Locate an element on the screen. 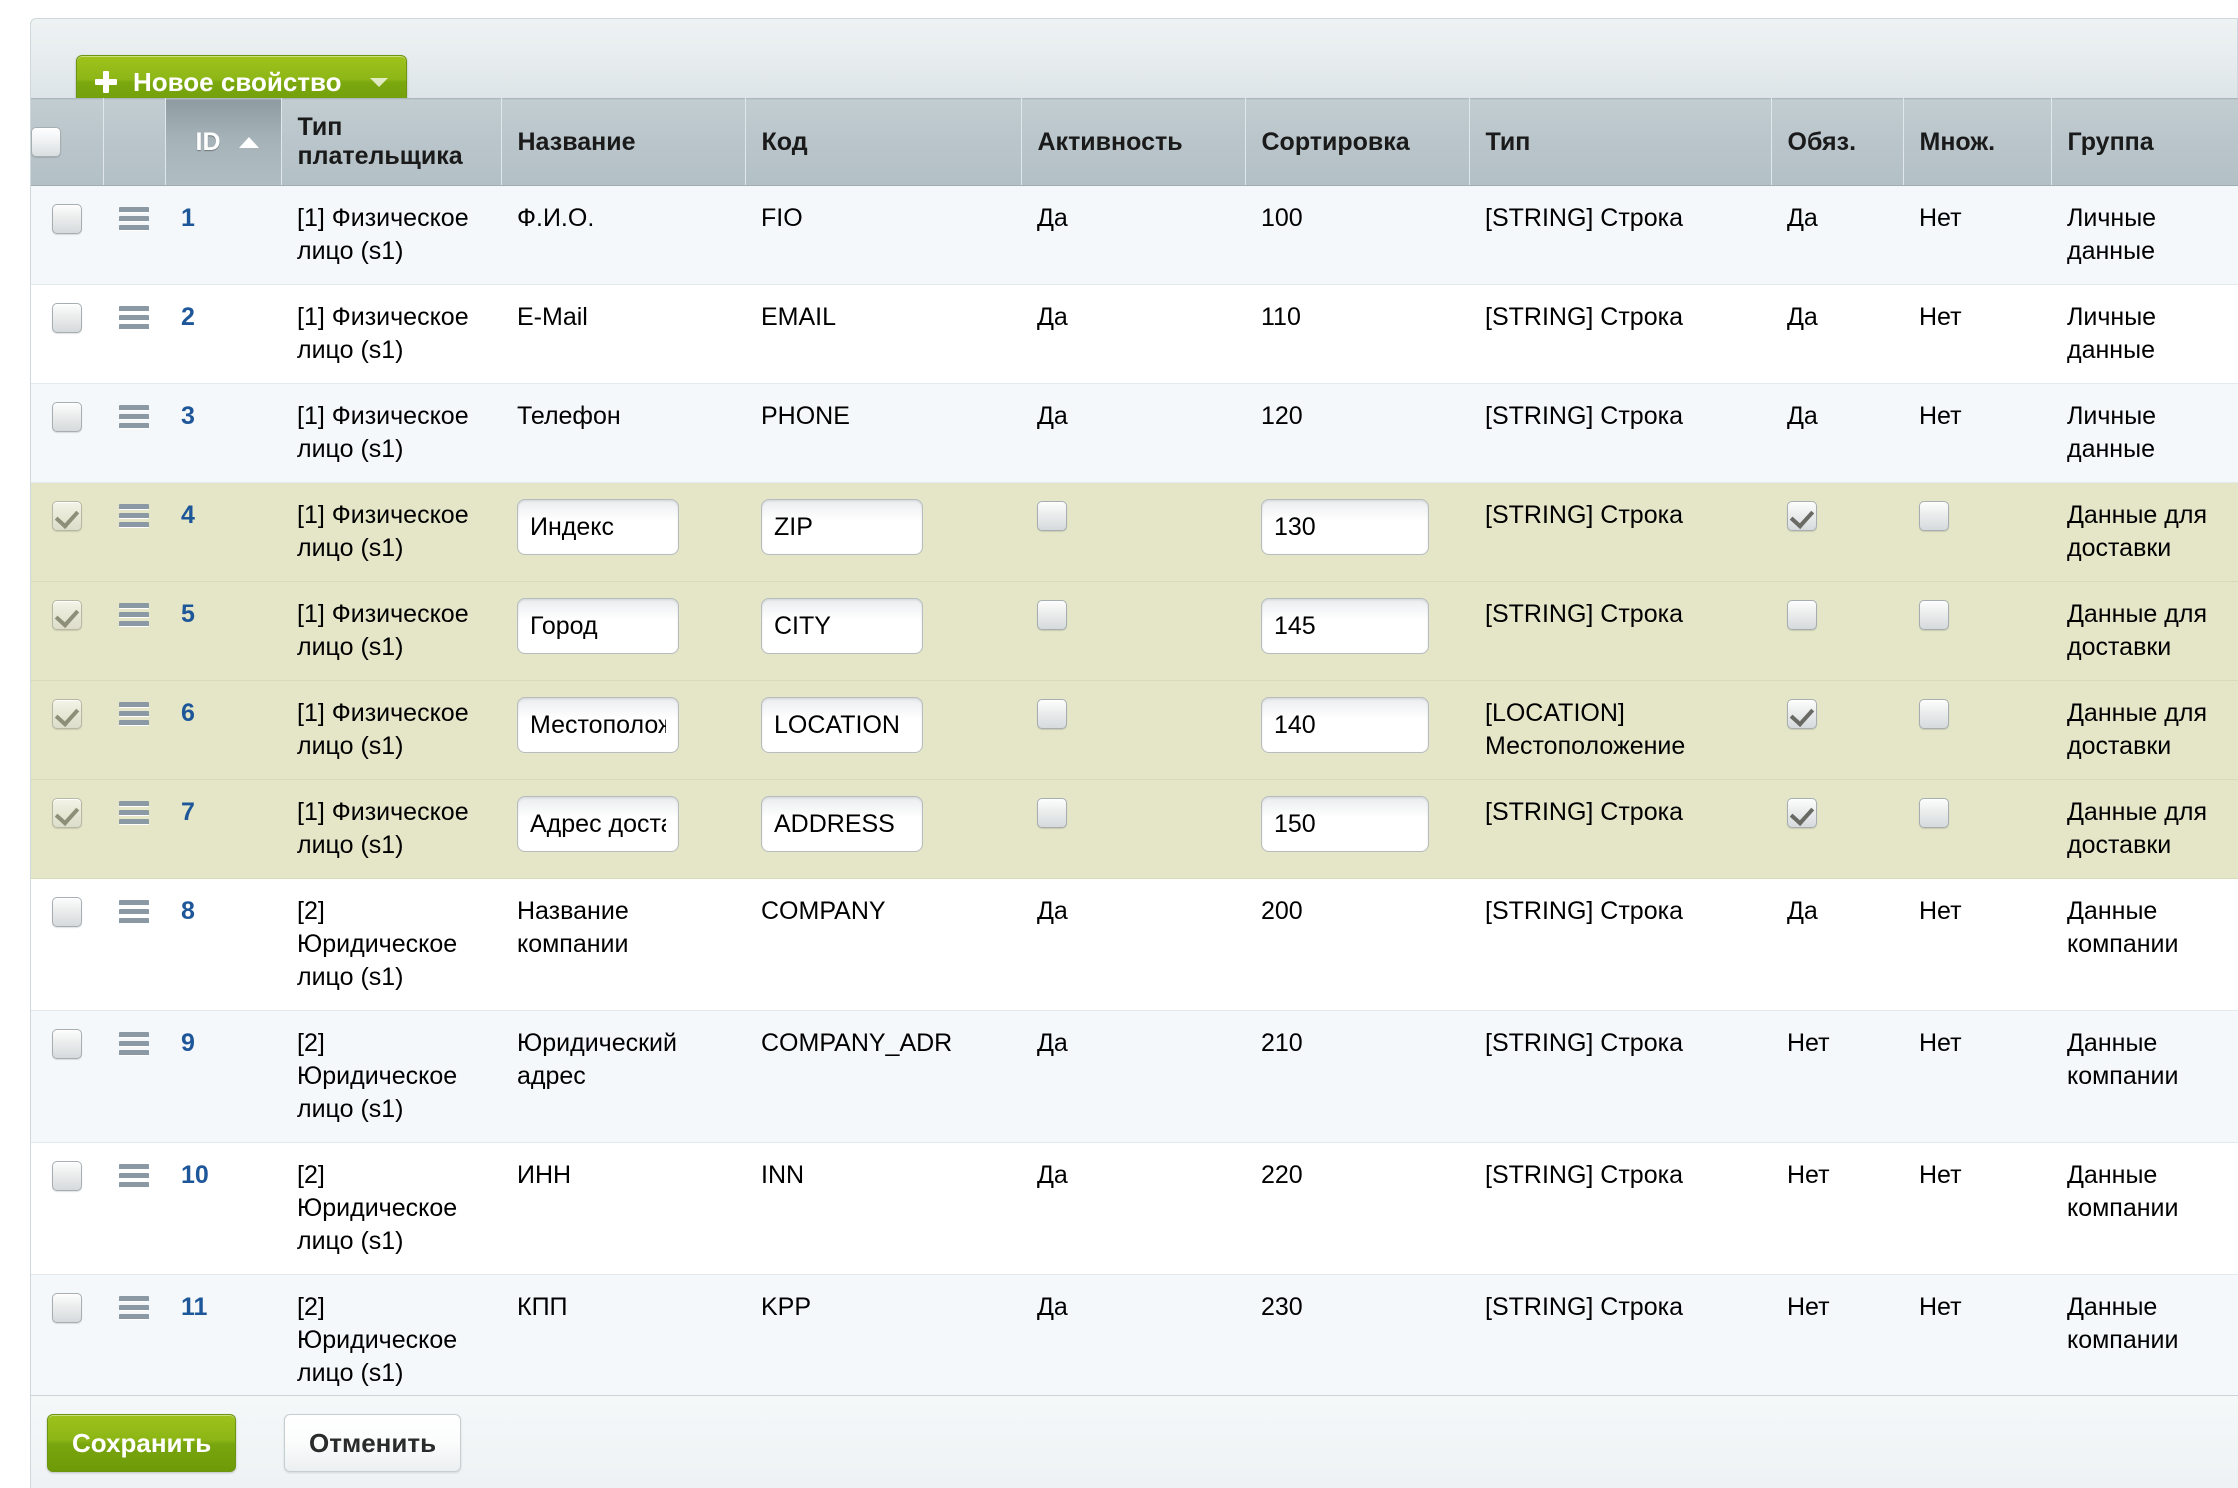  column-header-id: ID is located at coordinates (223, 142).